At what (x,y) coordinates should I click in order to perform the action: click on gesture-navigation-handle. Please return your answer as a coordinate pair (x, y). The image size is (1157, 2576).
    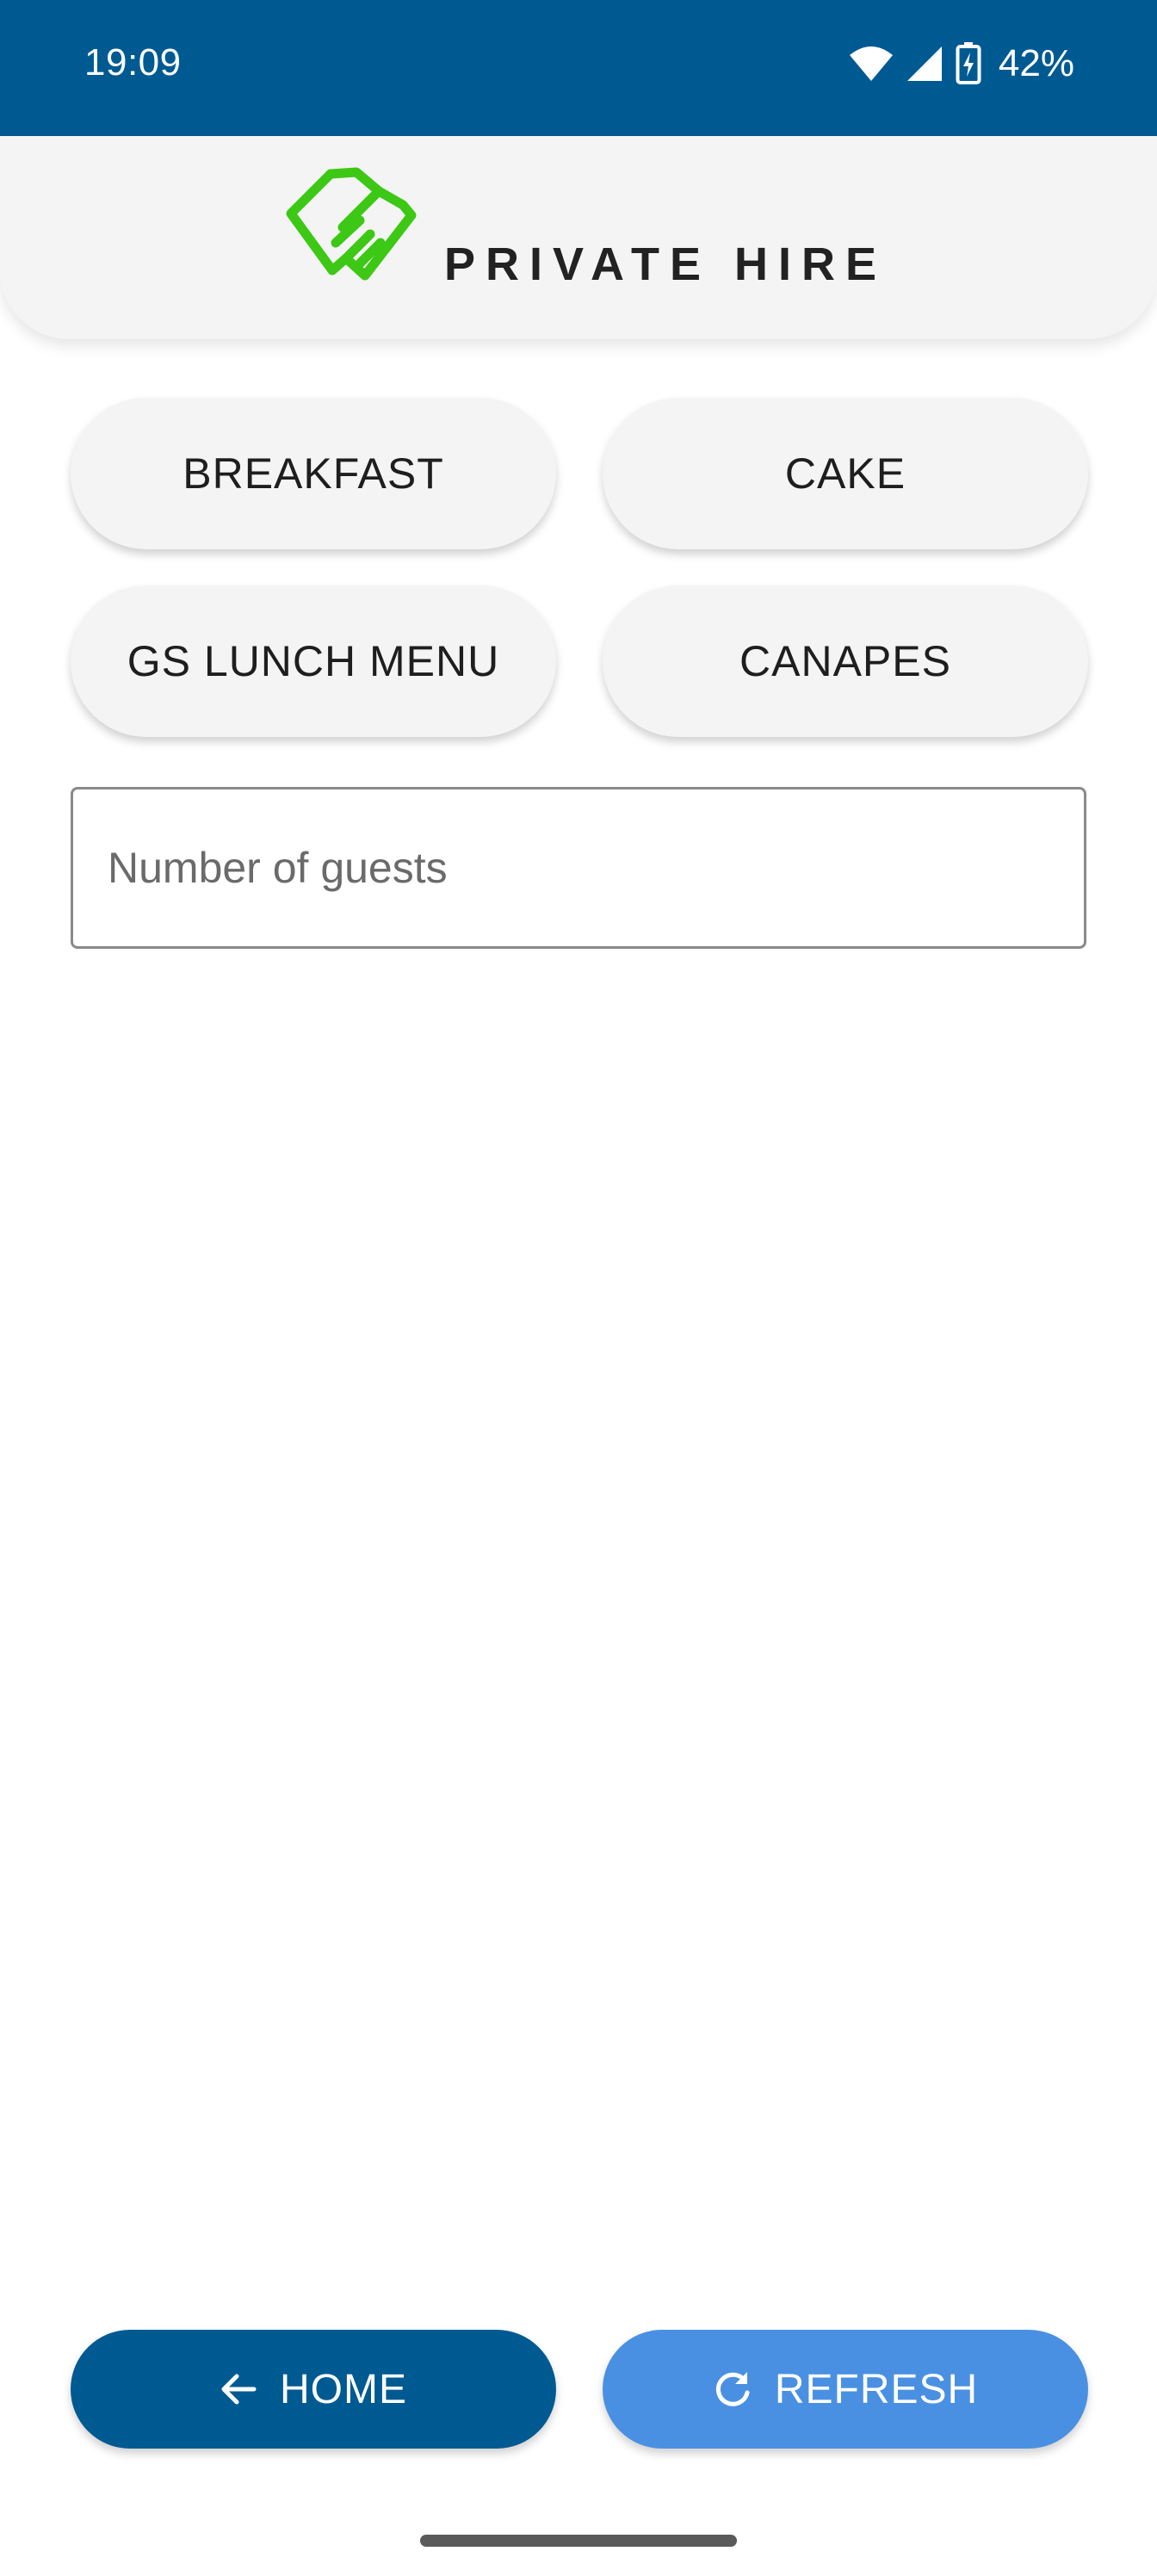
    Looking at the image, I should click on (579, 2541).